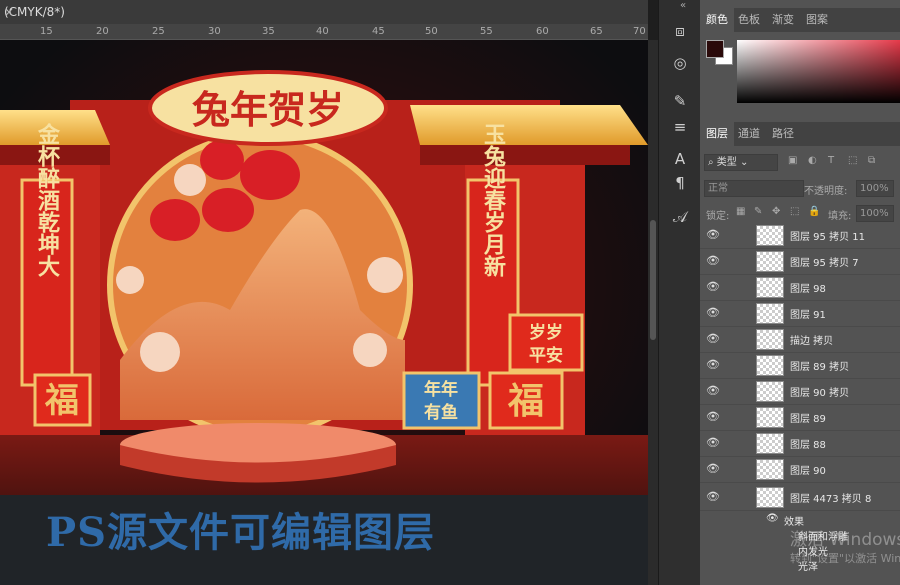  What do you see at coordinates (653, 280) in the screenshot?
I see `scrollbar-thumb` at bounding box center [653, 280].